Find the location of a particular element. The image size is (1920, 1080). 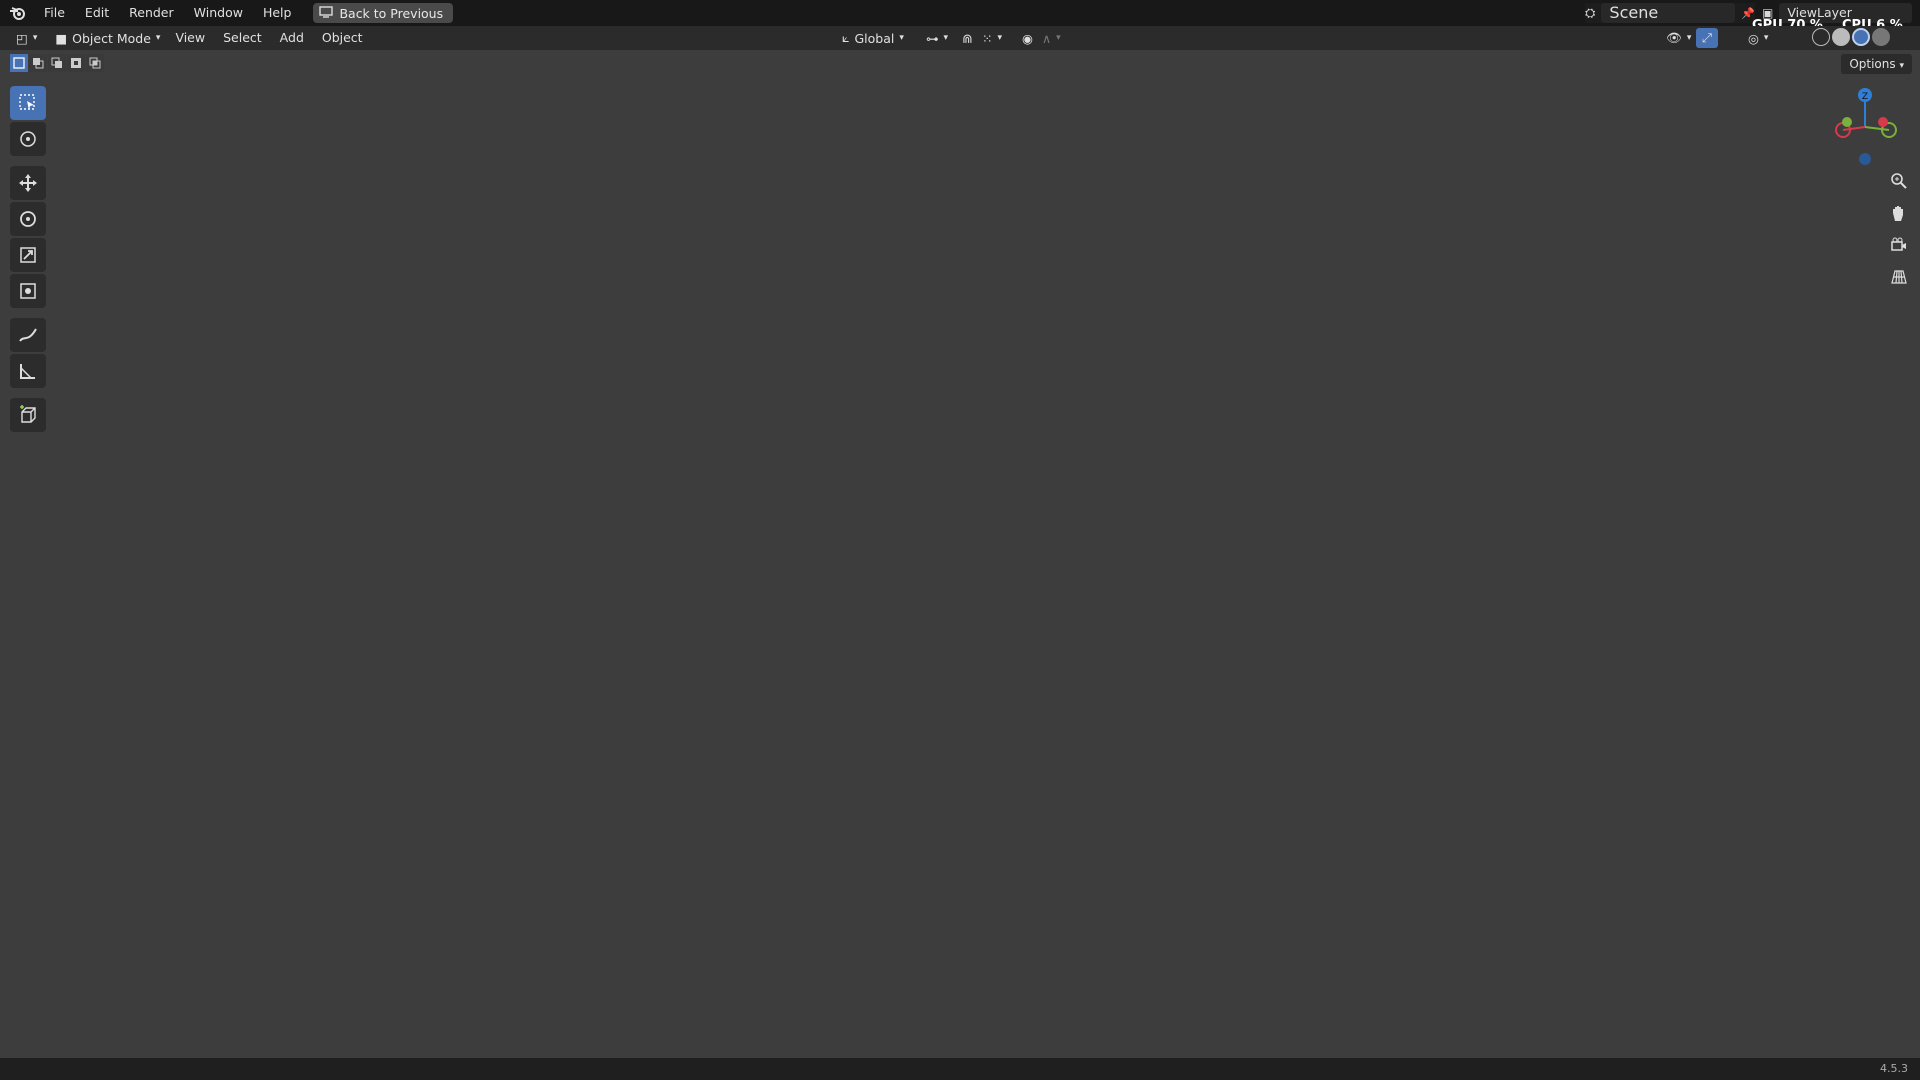

pivot-icon: ⊶ is located at coordinates (932, 38).